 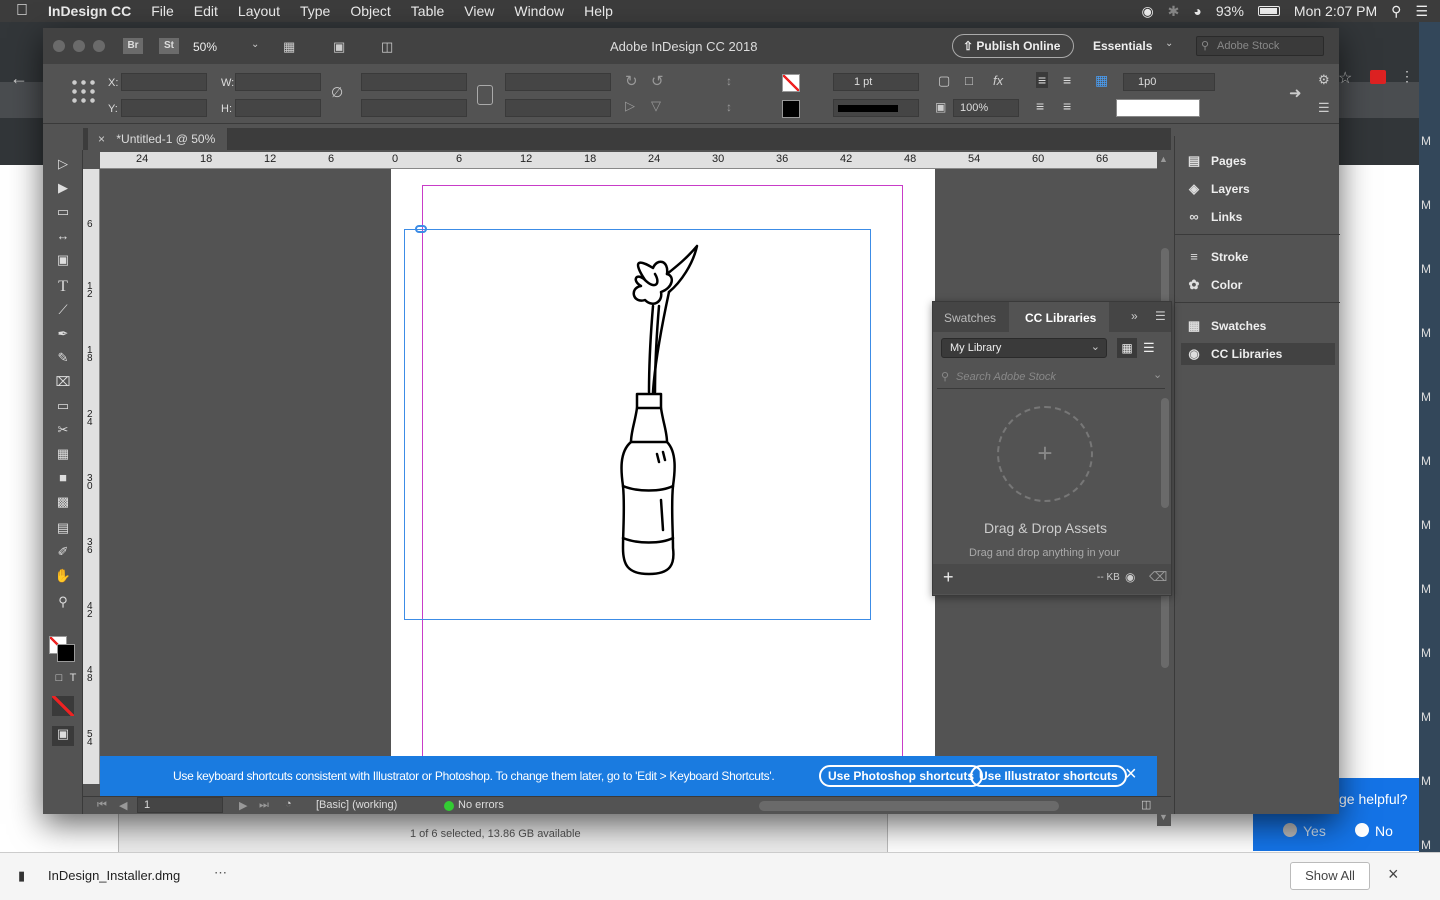 What do you see at coordinates (1158, 577) in the screenshot?
I see `delete-icon: ⌫` at bounding box center [1158, 577].